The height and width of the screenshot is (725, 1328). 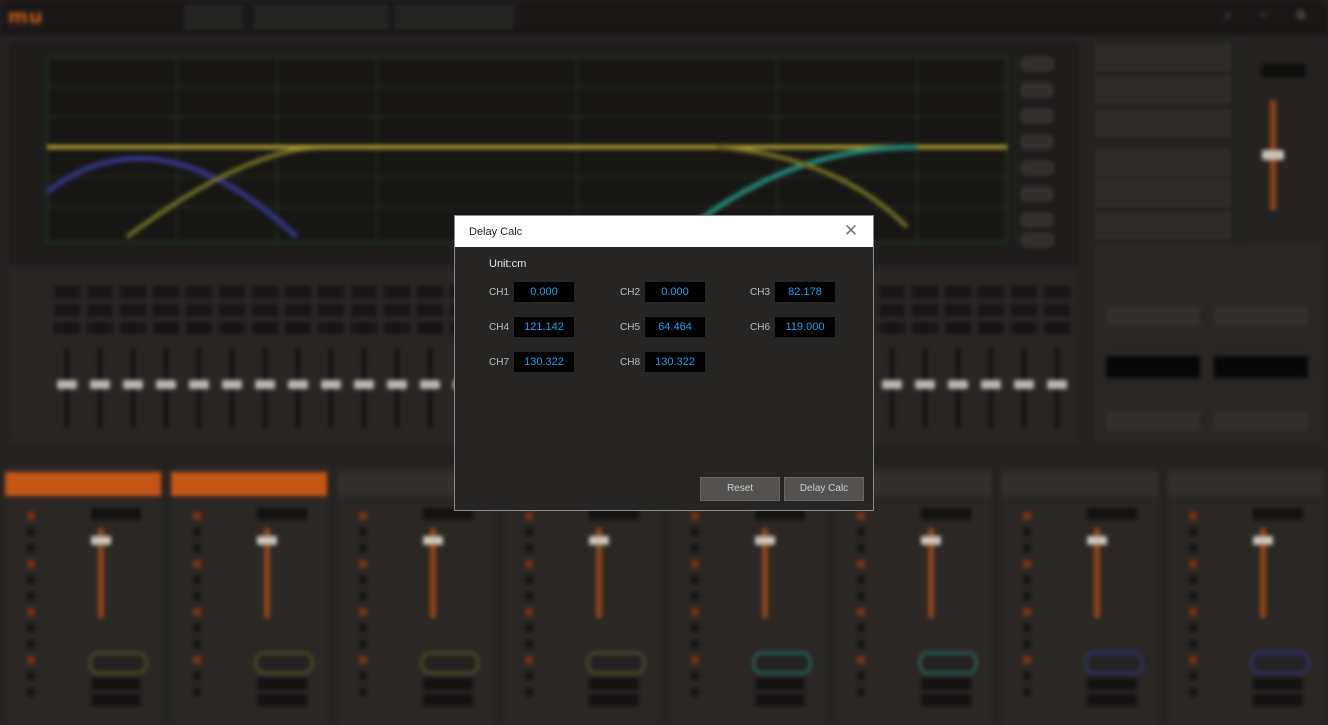 I want to click on ch8-delay-field: 130.322, so click(x=675, y=362).